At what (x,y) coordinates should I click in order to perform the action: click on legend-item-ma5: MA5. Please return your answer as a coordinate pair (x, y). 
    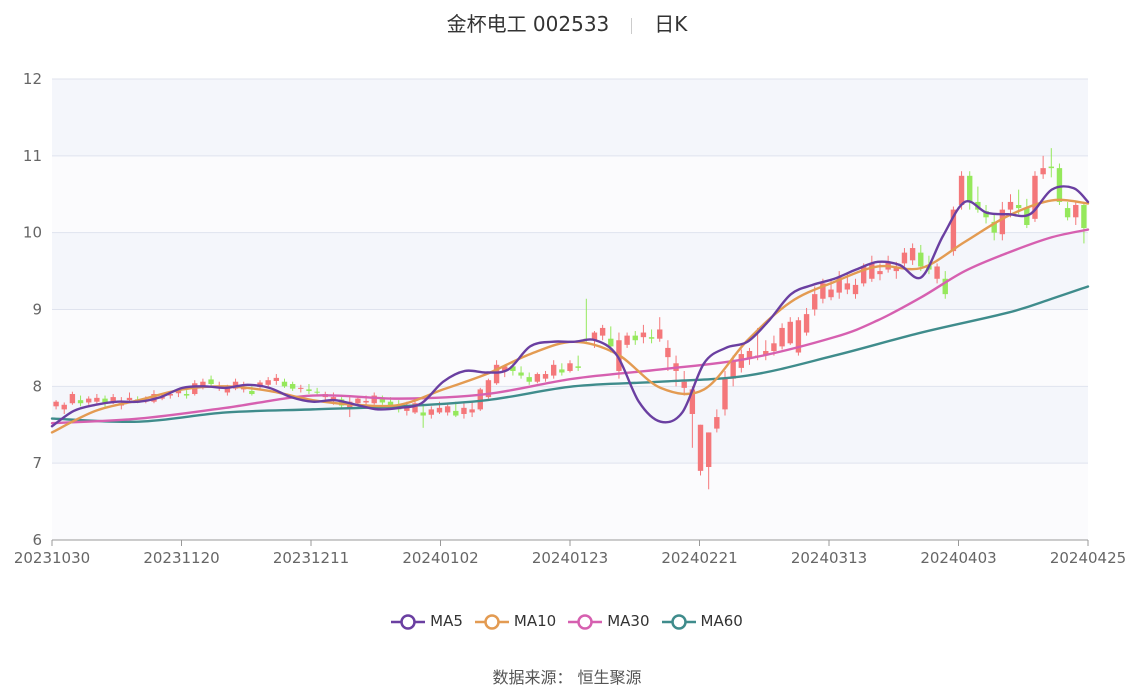
    Looking at the image, I should click on (427, 621).